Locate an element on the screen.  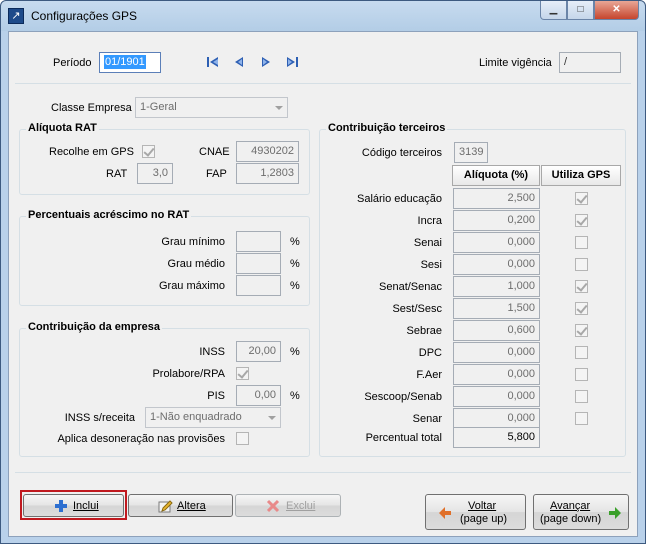
limite-vigencia-input: / is located at coordinates (590, 62).